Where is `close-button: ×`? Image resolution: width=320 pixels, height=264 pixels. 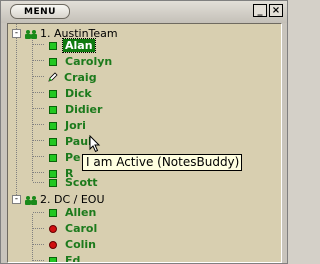 close-button: × is located at coordinates (276, 10).